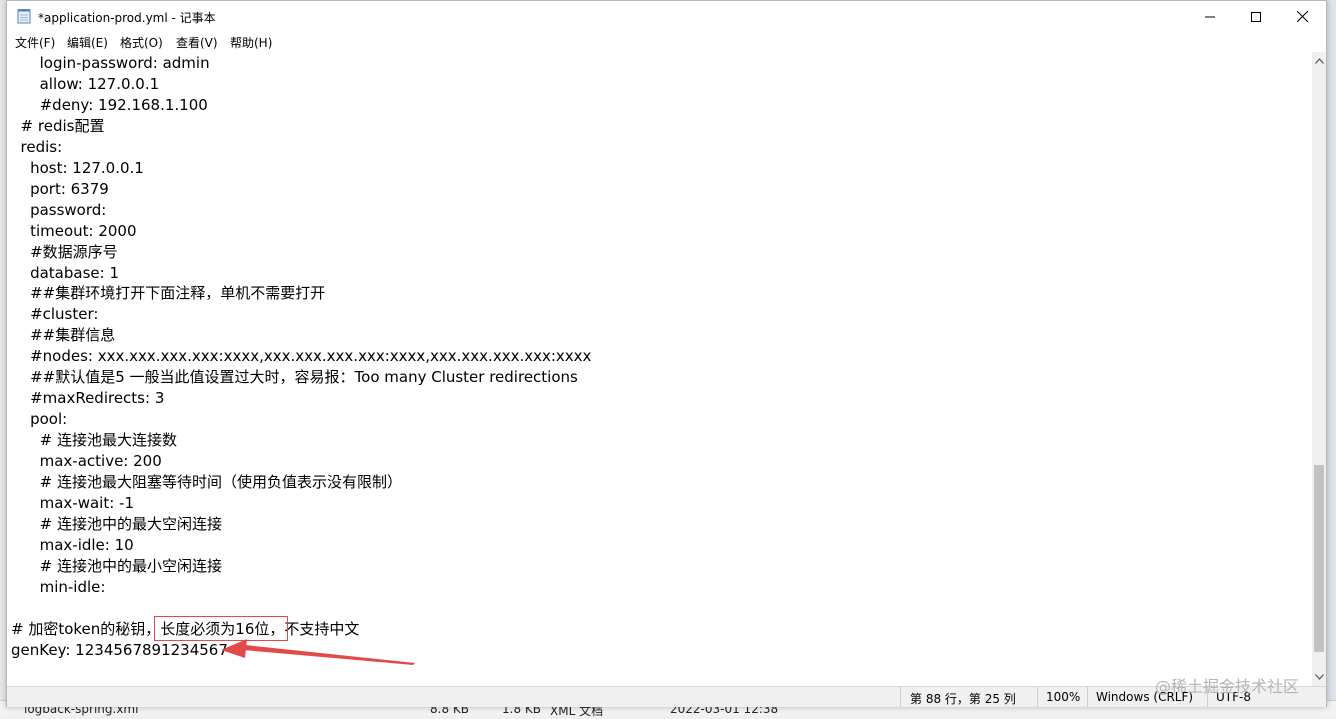 The image size is (1336, 719). I want to click on title-bar: *application-prod.yml - 记事本, so click(666, 16).